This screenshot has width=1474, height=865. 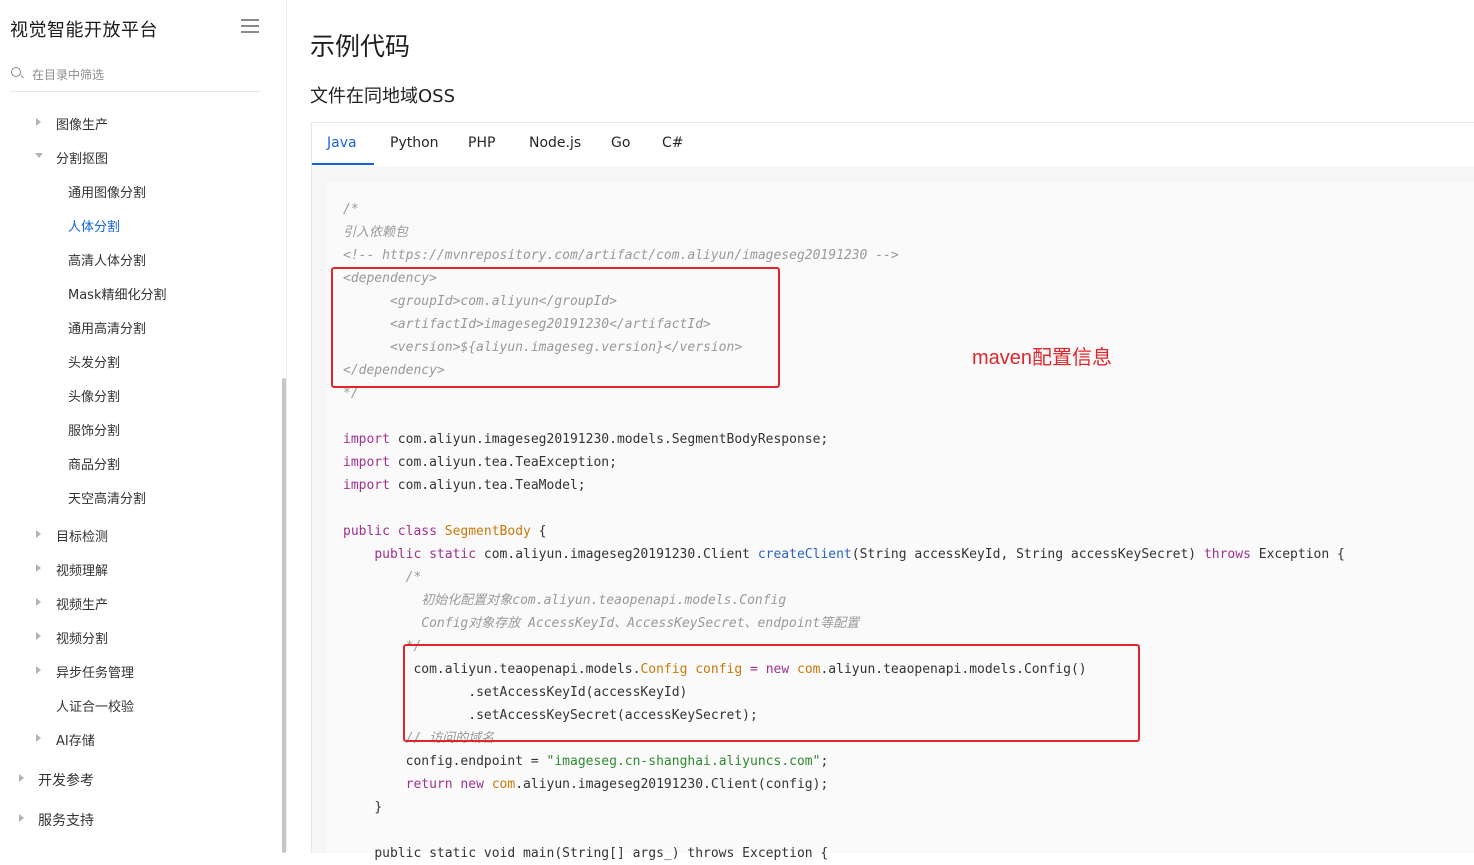 What do you see at coordinates (425, 554) in the screenshot?
I see `keyword: public static` at bounding box center [425, 554].